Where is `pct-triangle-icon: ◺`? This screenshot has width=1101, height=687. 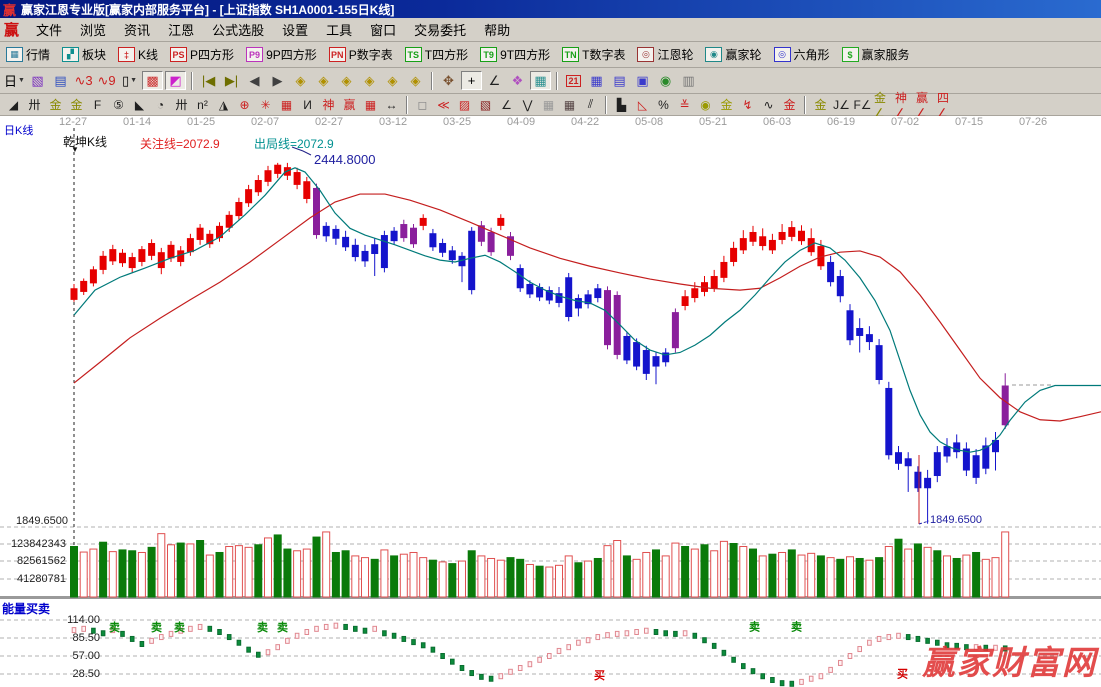 pct-triangle-icon: ◺ is located at coordinates (642, 104).